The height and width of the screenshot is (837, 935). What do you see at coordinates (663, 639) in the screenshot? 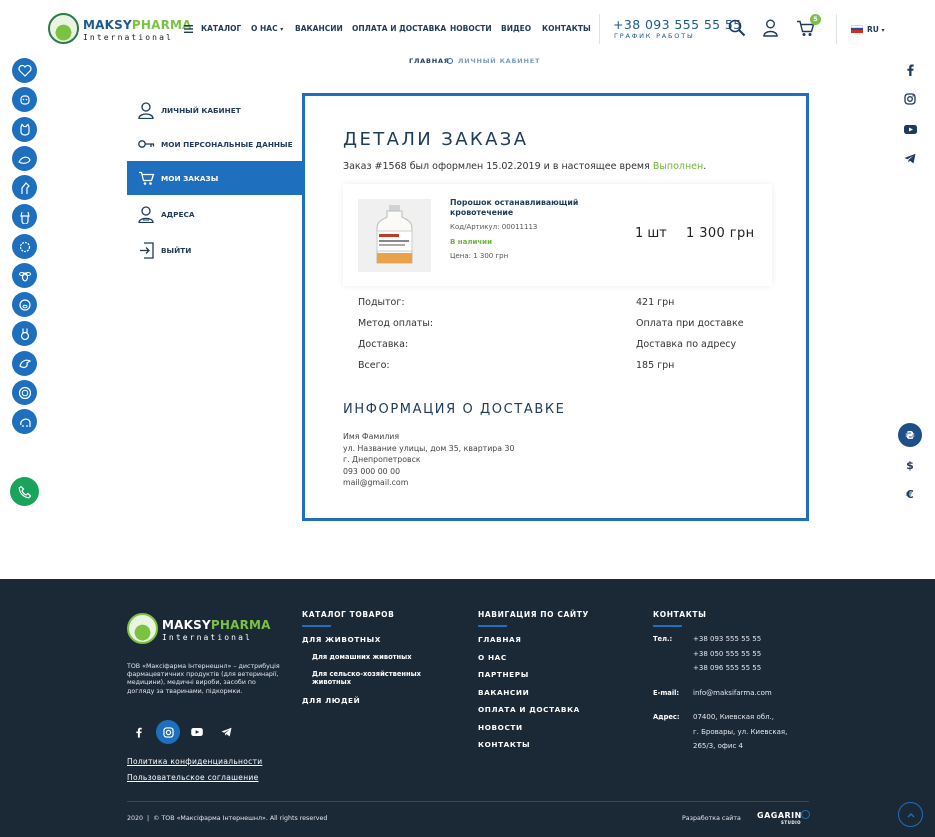
I see `footer-tel-label: Тел.:` at bounding box center [663, 639].